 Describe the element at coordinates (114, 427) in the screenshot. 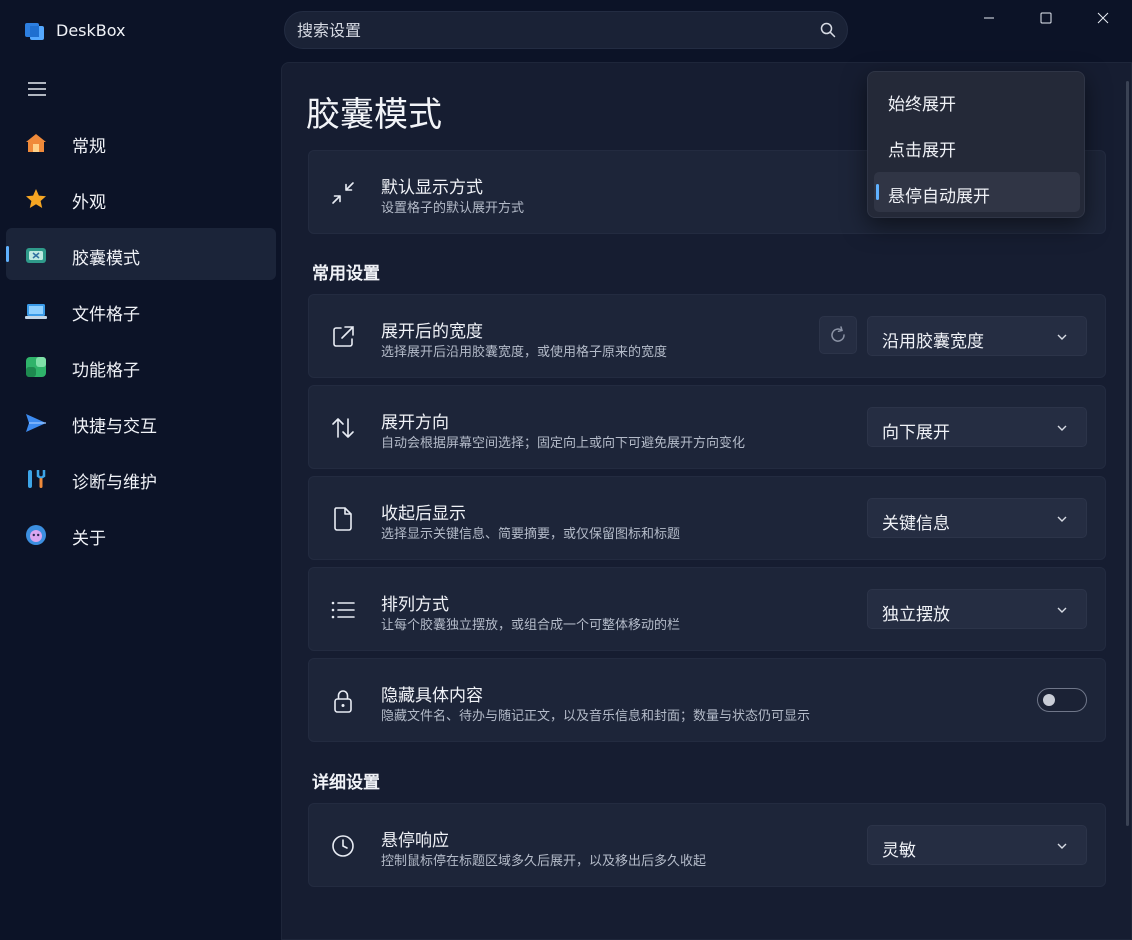

I see `sidebar-item-label: 快捷与交互` at that location.